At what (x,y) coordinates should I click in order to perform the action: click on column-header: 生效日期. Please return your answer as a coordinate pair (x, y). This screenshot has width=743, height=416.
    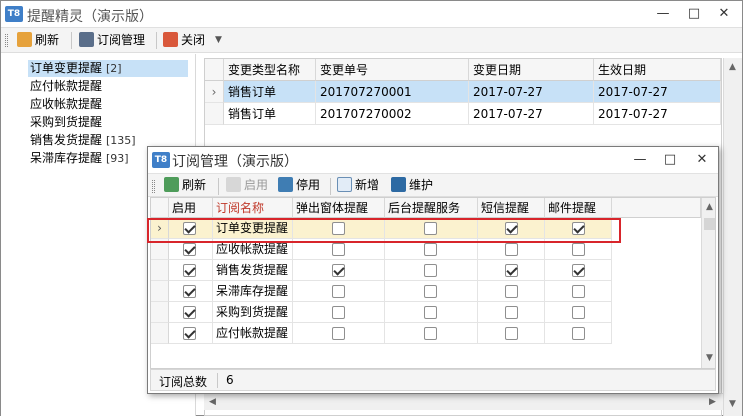
    Looking at the image, I should click on (657, 70).